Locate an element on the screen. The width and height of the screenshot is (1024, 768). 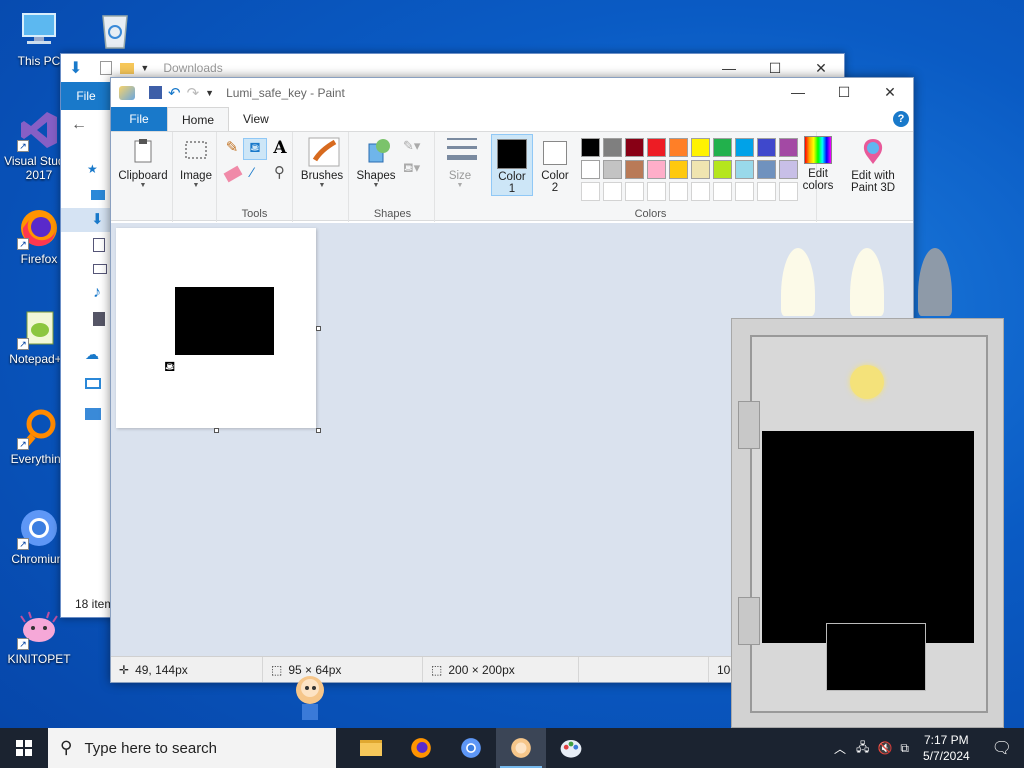
chevron-up-icon: ︿ is located at coordinates (840, 748).